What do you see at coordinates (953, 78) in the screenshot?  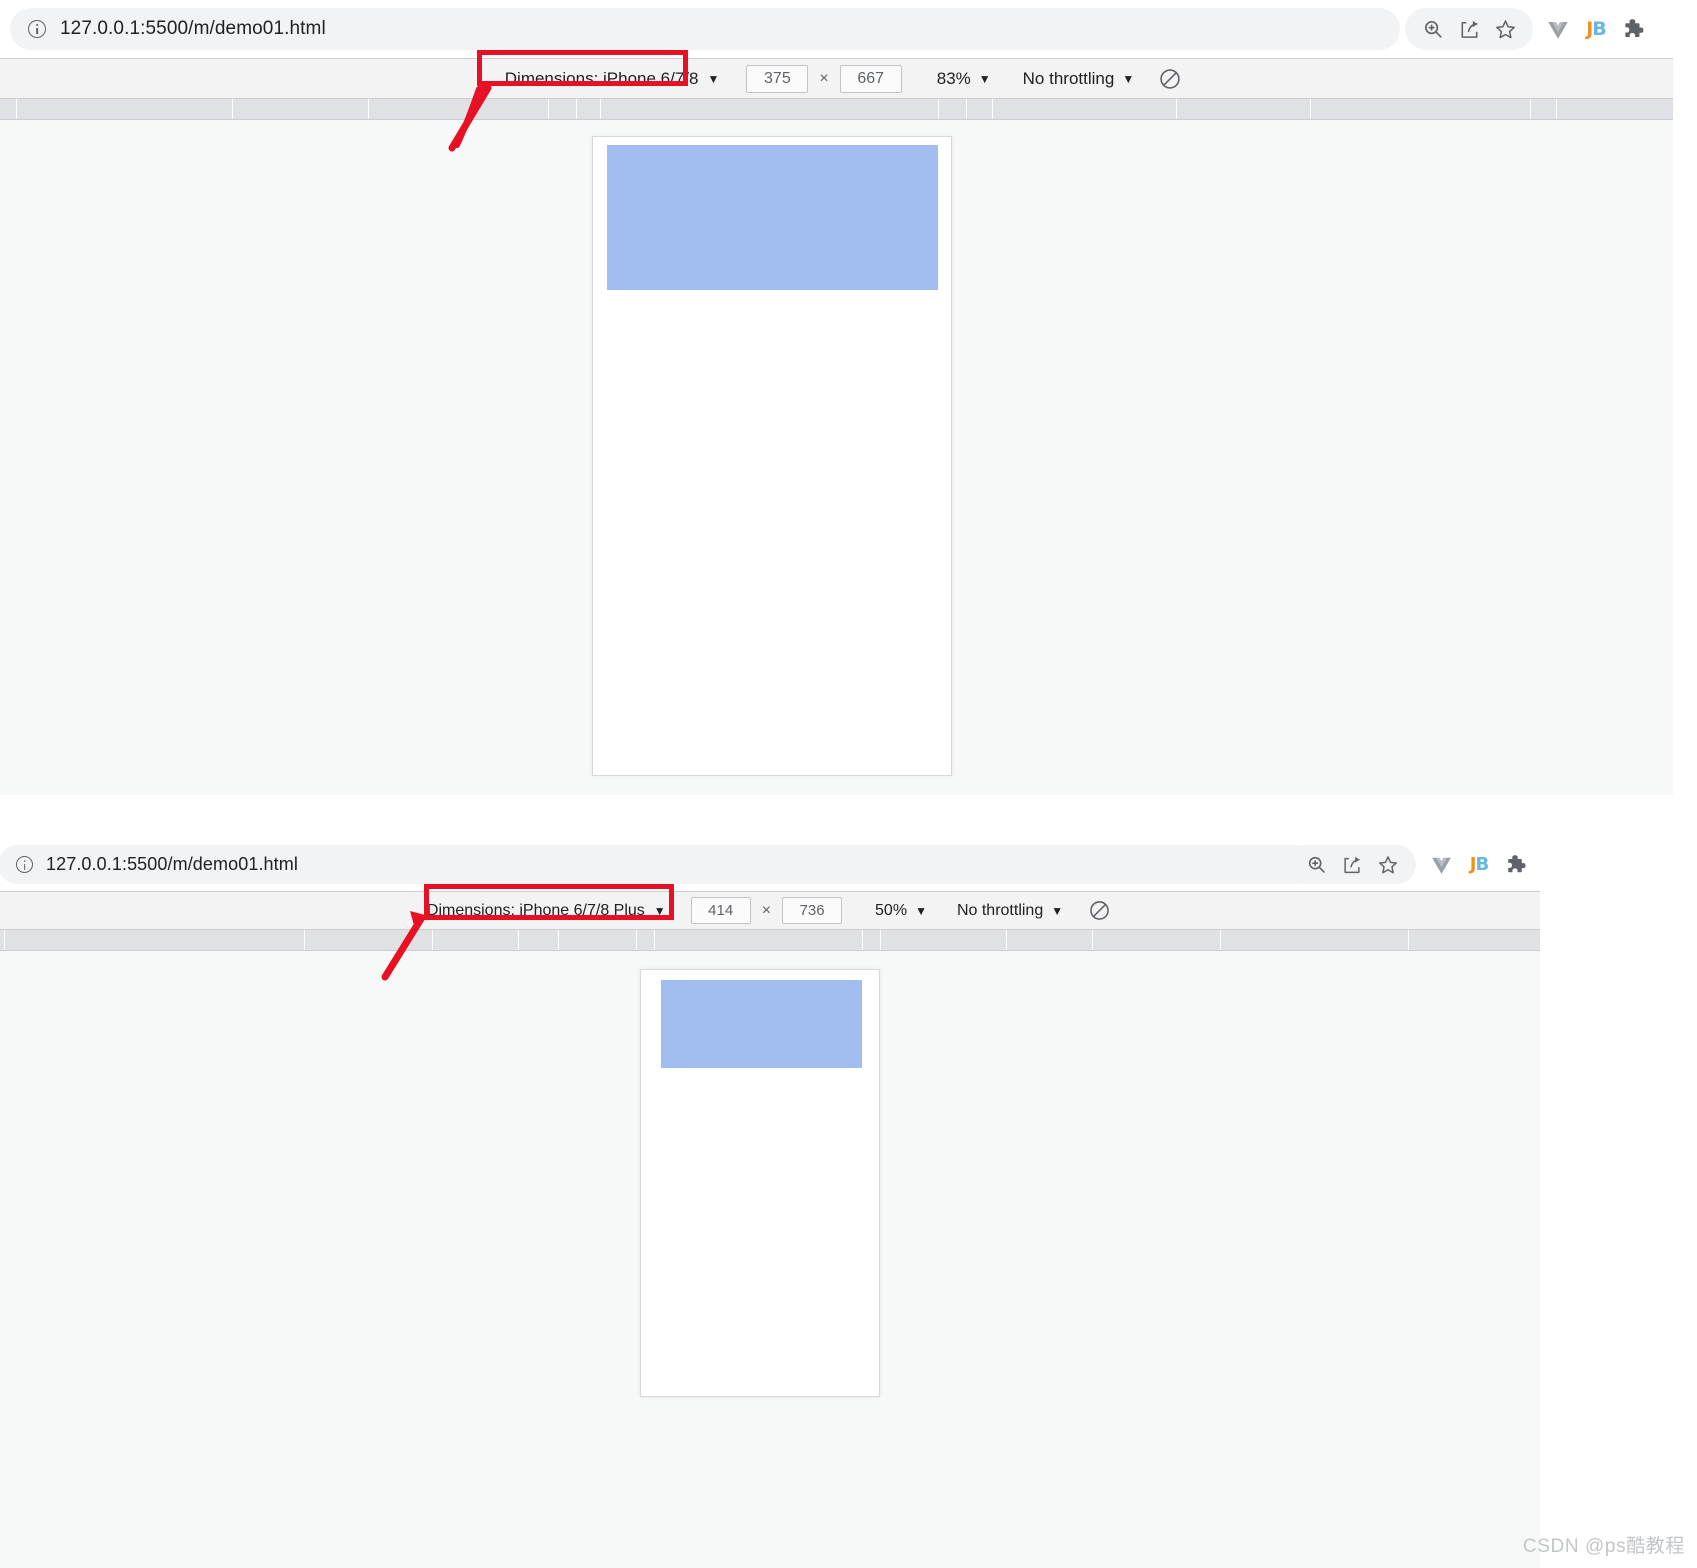 I see `zoom-value-top: 83%` at bounding box center [953, 78].